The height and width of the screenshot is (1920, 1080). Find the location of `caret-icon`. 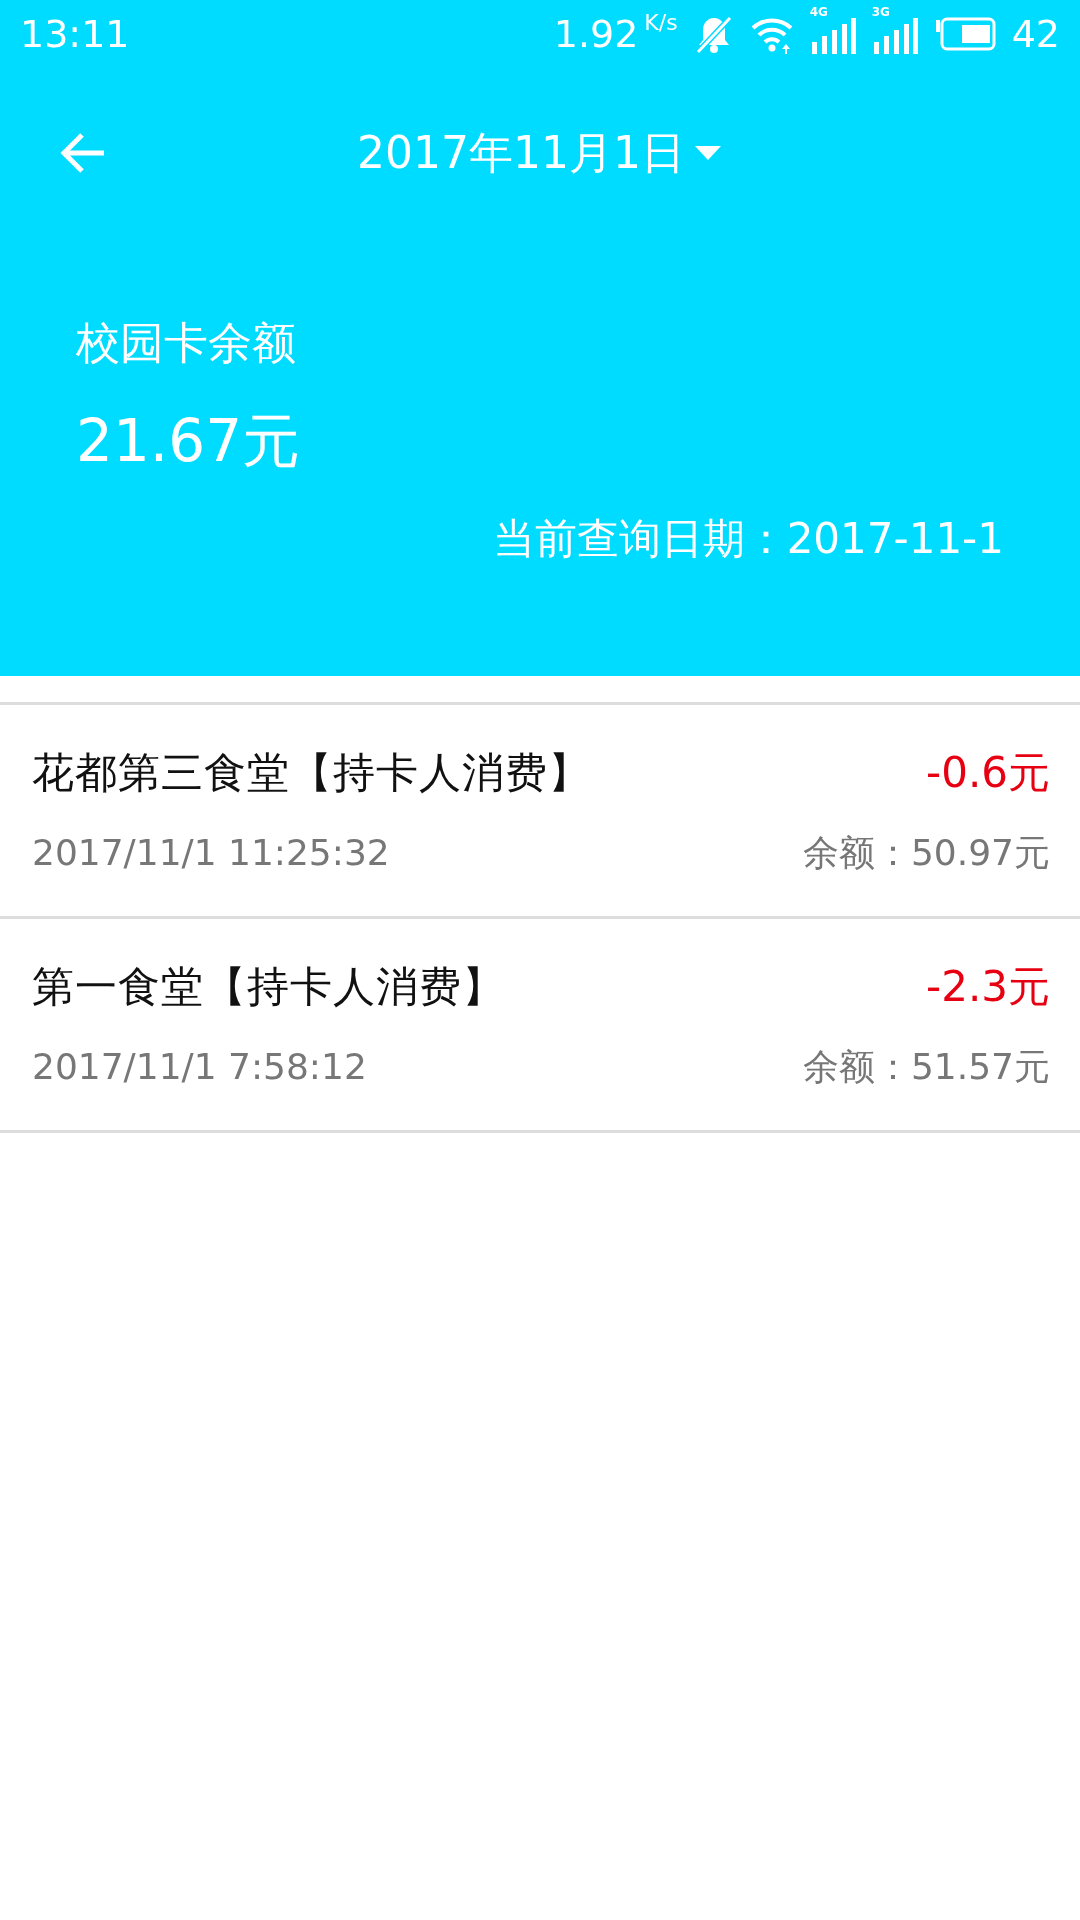

caret-icon is located at coordinates (708, 153).